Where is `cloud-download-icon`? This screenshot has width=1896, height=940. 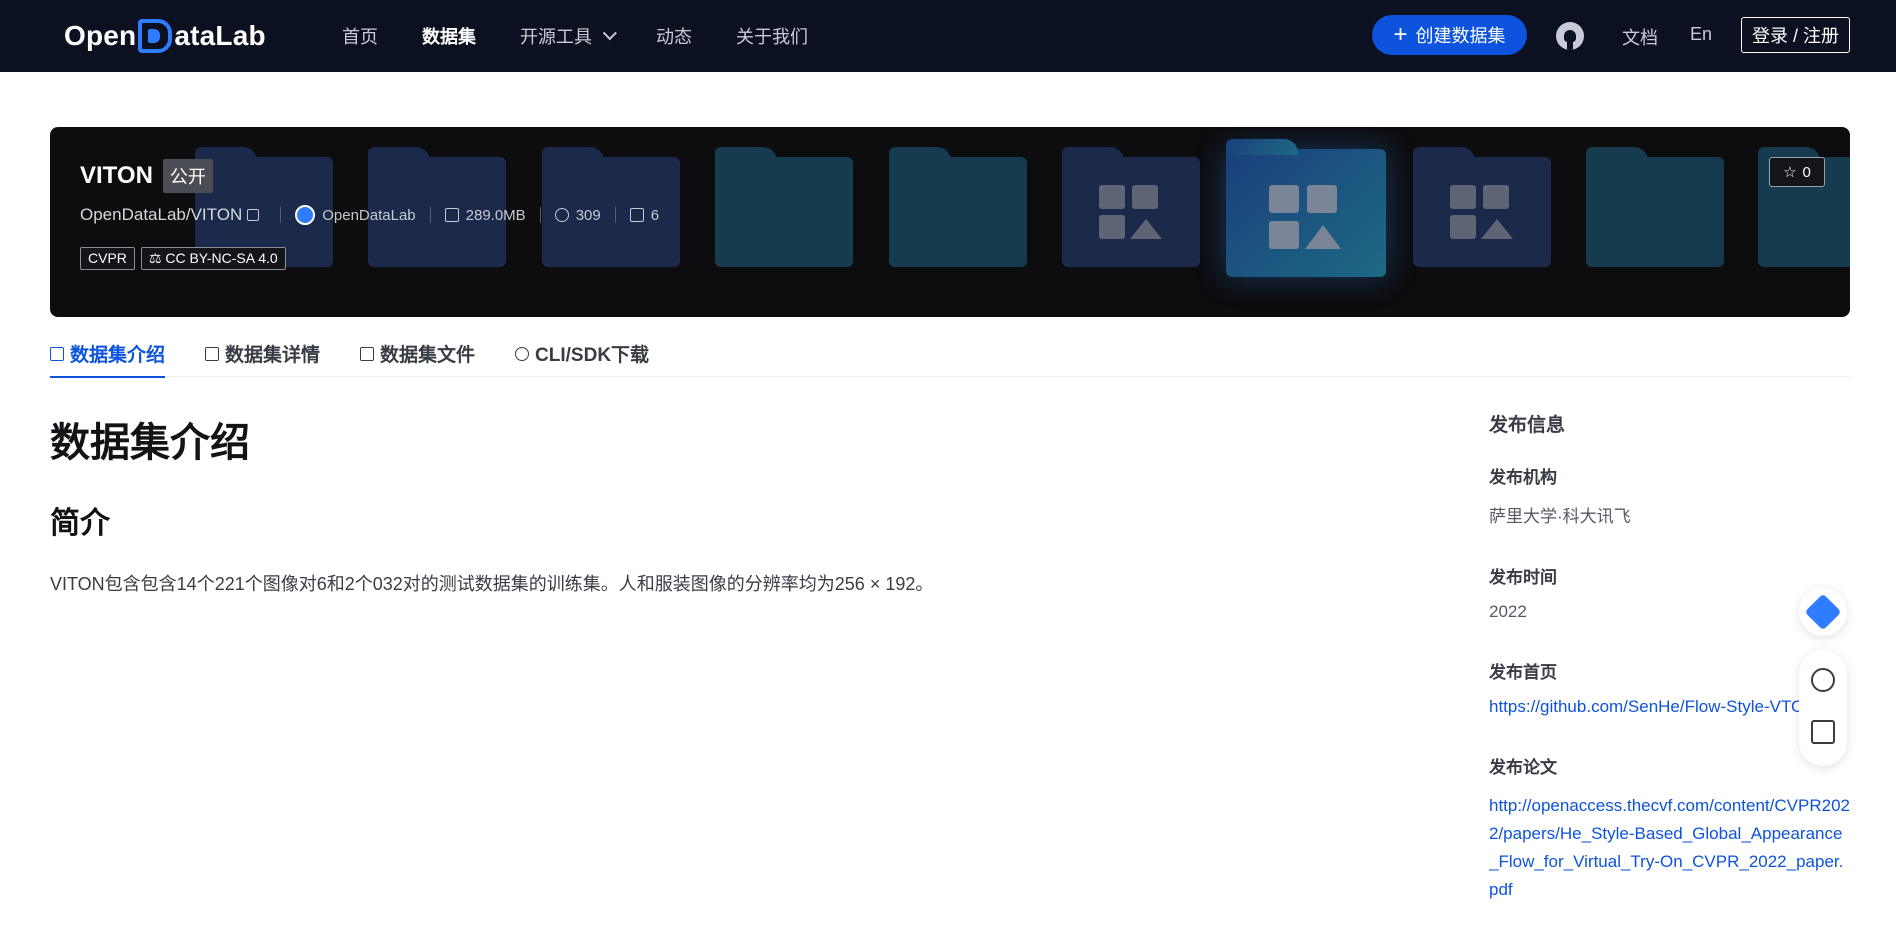
cloud-download-icon is located at coordinates (522, 353).